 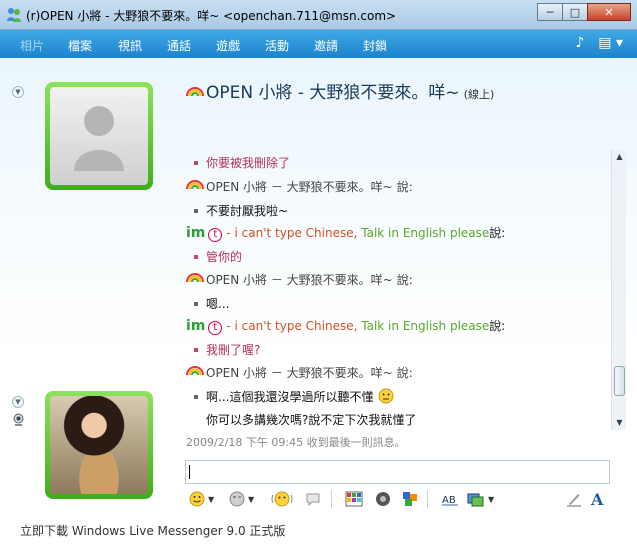 I want to click on speech-bubble-icon, so click(x=313, y=500).